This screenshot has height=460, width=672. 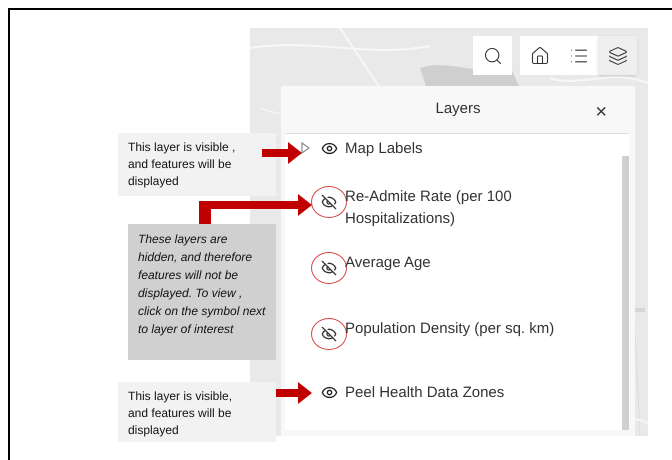 What do you see at coordinates (450, 208) in the screenshot?
I see `layer-name: Re-Admite Rate (per 100 Hospitalizations)` at bounding box center [450, 208].